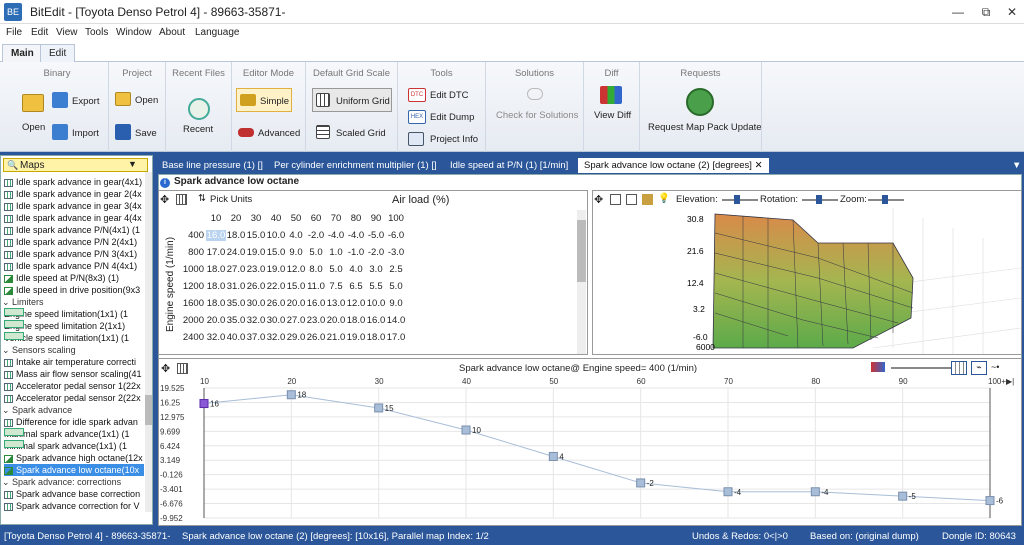  I want to click on edit-dtc-button: Edit DTC, so click(449, 95).